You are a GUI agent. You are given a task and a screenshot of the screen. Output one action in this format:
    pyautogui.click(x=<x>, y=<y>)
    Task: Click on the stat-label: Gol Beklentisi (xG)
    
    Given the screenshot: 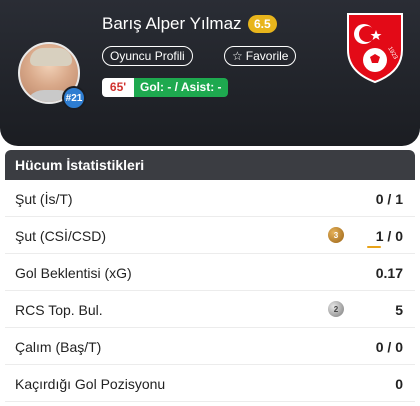 What is the action you would take?
    pyautogui.click(x=73, y=273)
    